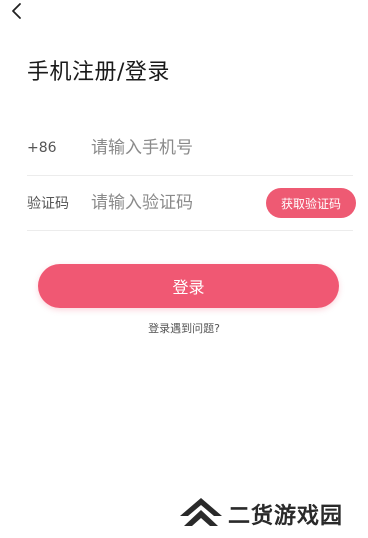 This screenshot has width=368, height=538. What do you see at coordinates (42, 148) in the screenshot?
I see `country-code-label: +86` at bounding box center [42, 148].